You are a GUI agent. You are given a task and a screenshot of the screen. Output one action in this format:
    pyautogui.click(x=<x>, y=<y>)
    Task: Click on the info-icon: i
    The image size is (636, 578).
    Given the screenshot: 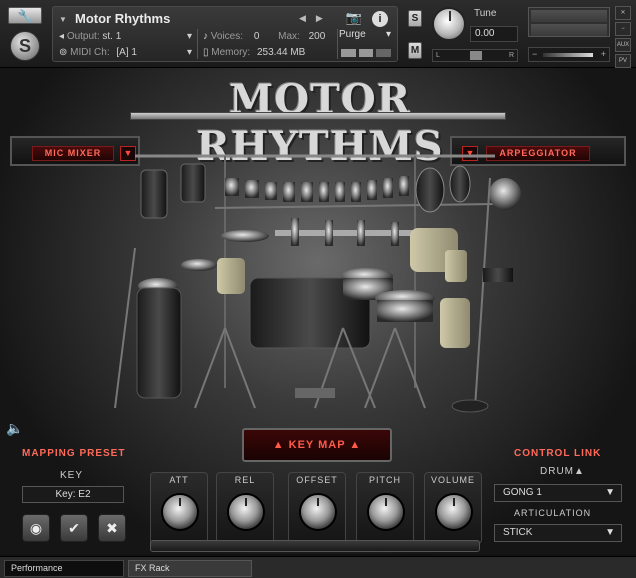 What is the action you would take?
    pyautogui.click(x=380, y=19)
    